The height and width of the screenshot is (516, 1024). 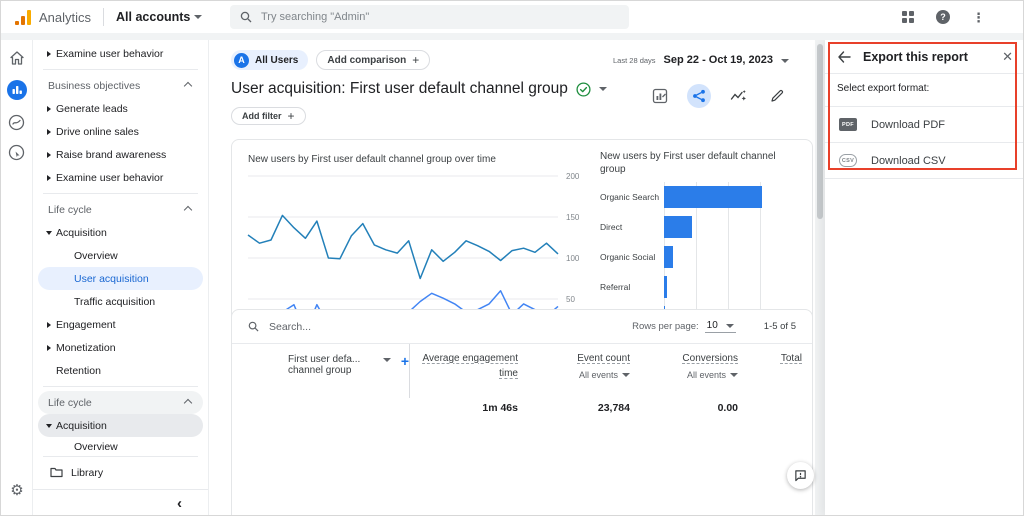 What do you see at coordinates (720, 326) in the screenshot?
I see `rows-per-page-select: 10` at bounding box center [720, 326].